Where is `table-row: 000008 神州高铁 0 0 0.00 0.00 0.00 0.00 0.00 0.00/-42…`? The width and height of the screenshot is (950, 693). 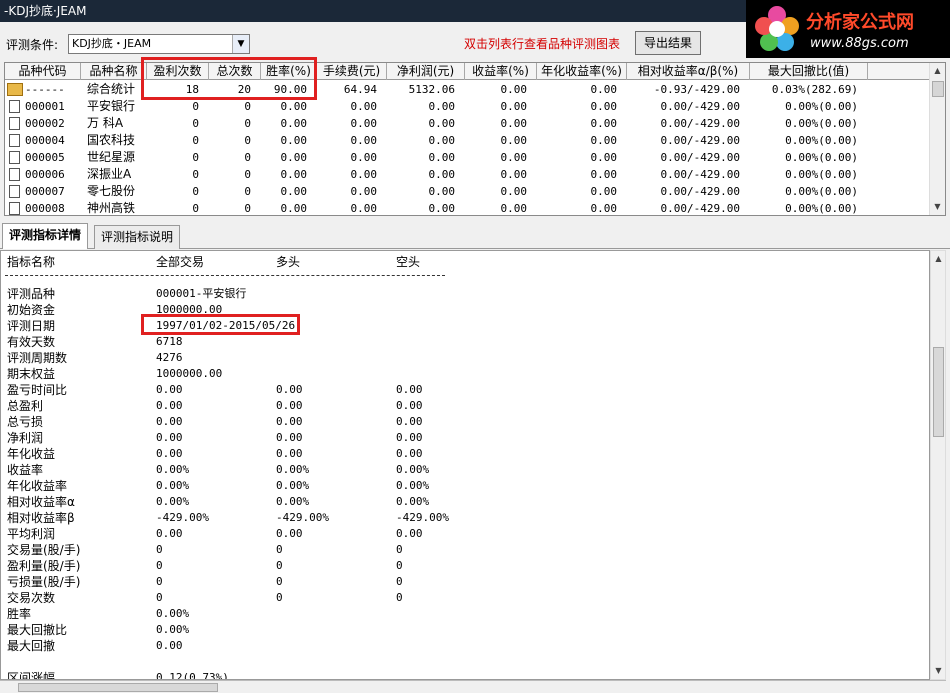 table-row: 000008 神州高铁 0 0 0.00 0.00 0.00 0.00 0.00 0.00/-42… is located at coordinates (468, 207).